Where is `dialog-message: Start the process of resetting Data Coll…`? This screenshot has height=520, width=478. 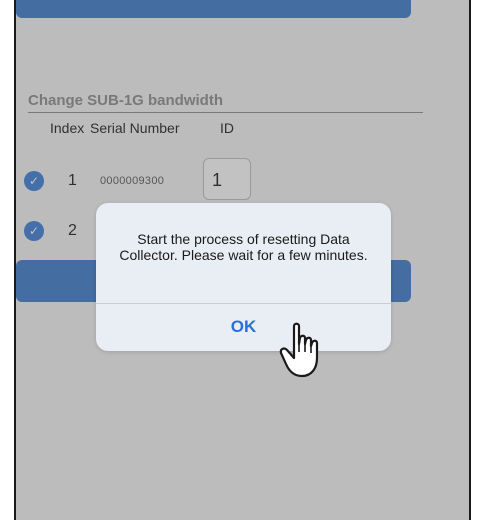 dialog-message: Start the process of resetting Data Coll… is located at coordinates (243, 247).